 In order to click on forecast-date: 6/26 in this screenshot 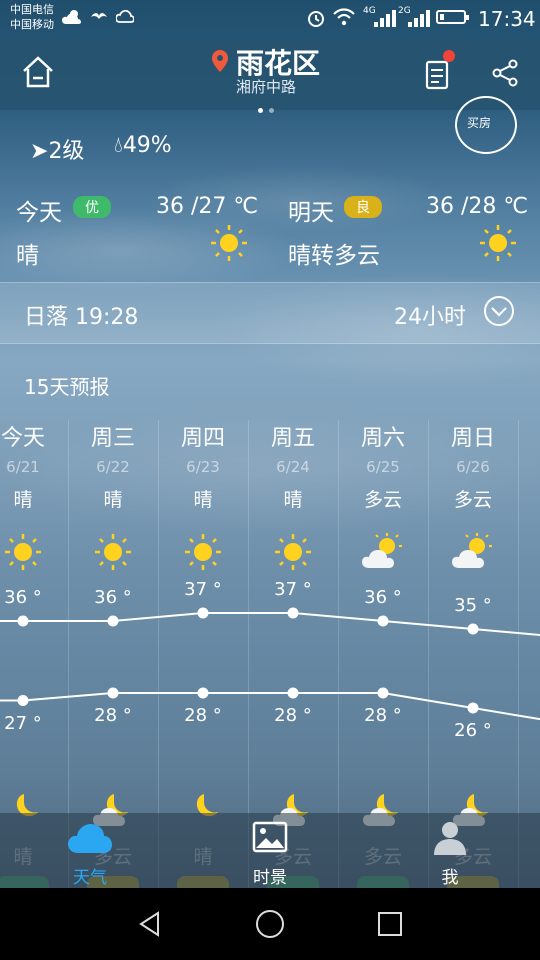, I will do `click(473, 467)`.